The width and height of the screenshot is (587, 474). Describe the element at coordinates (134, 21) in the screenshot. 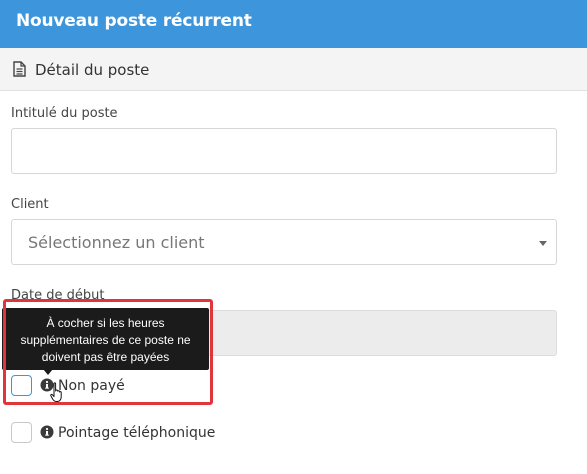

I see `modal-title: Nouveau poste récurrent` at that location.